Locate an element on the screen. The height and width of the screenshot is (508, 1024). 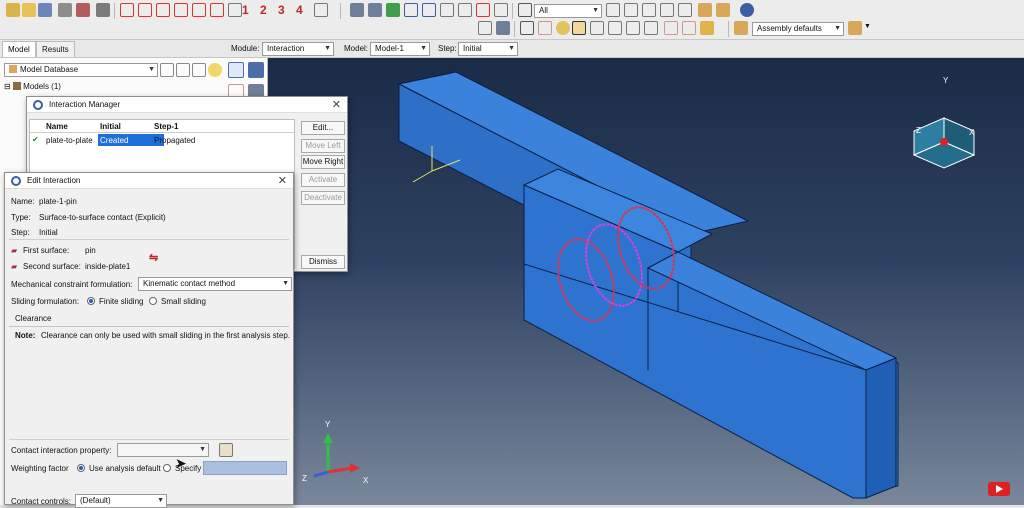
pan-icon is located at coordinates (429, 10).